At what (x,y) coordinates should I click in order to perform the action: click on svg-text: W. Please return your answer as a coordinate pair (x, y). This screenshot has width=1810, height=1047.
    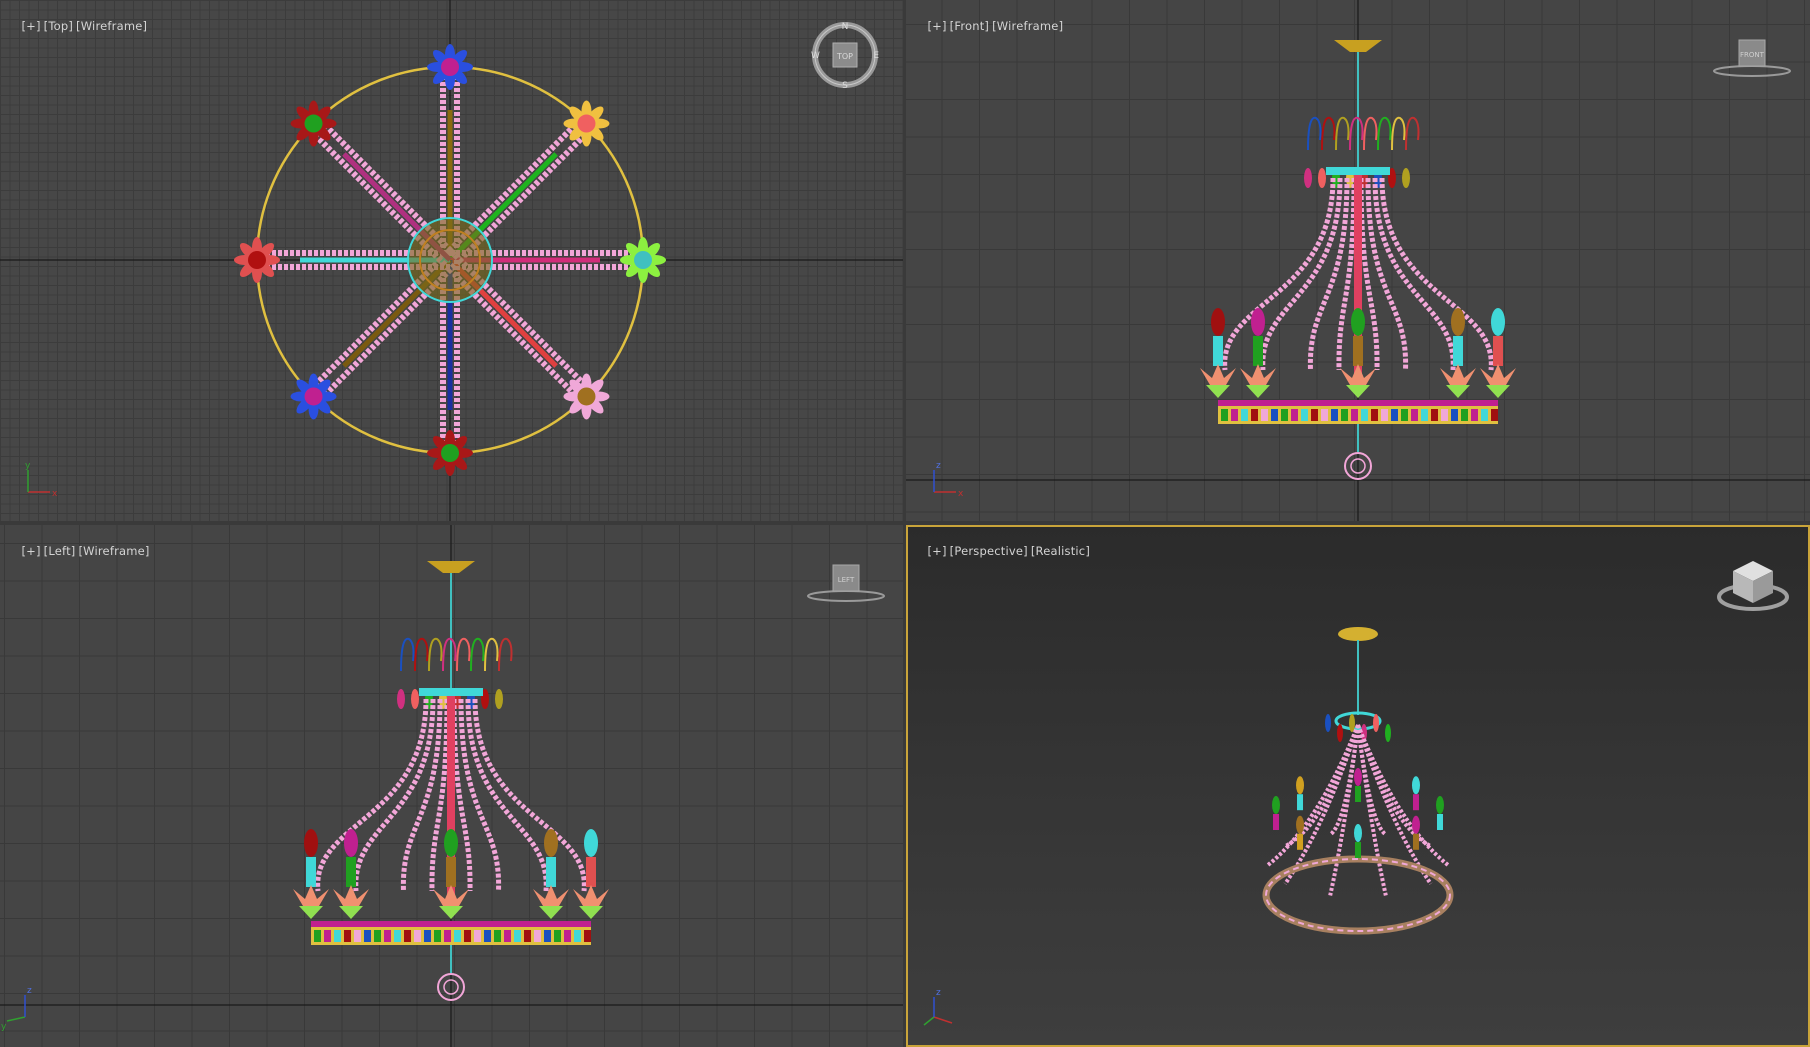
    Looking at the image, I should click on (815, 56).